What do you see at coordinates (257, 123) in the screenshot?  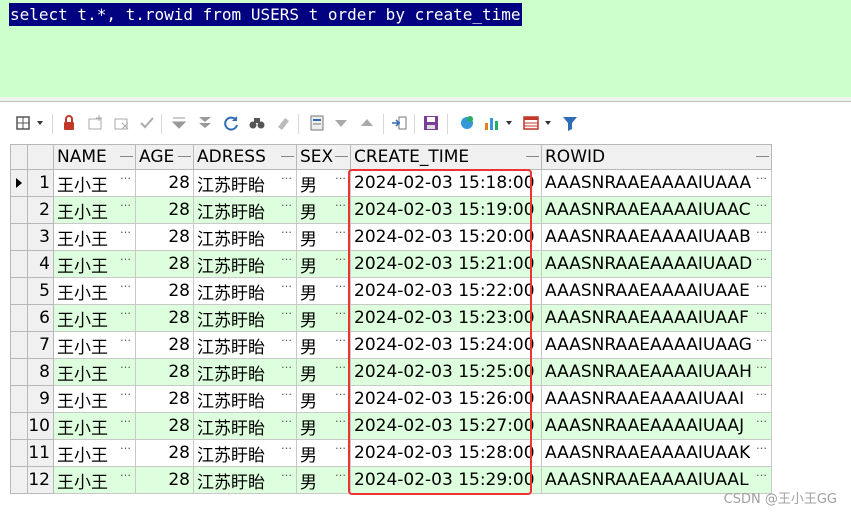 I see `find-icon` at bounding box center [257, 123].